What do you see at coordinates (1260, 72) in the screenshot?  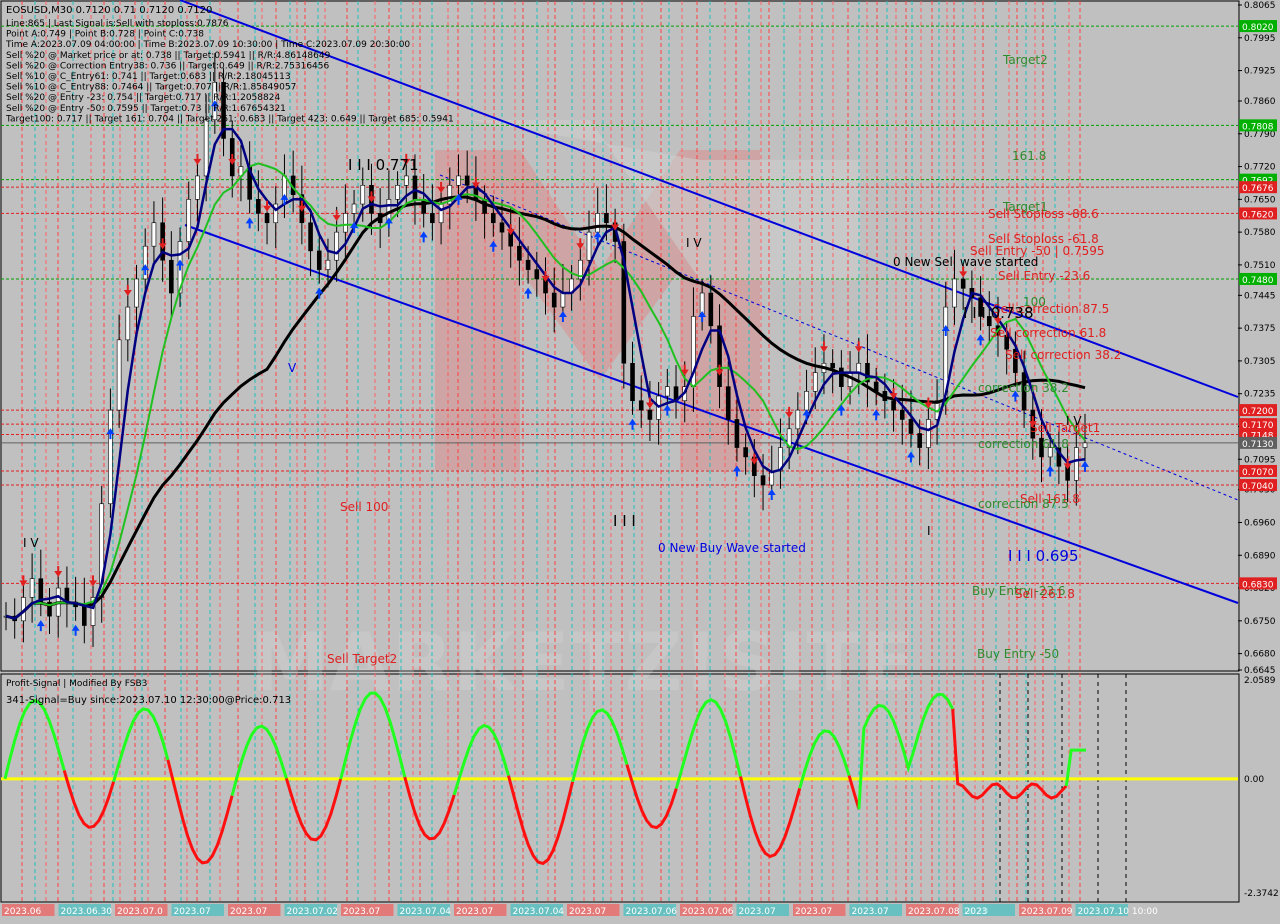 I see `y-tick-label: 0.7925` at bounding box center [1260, 72].